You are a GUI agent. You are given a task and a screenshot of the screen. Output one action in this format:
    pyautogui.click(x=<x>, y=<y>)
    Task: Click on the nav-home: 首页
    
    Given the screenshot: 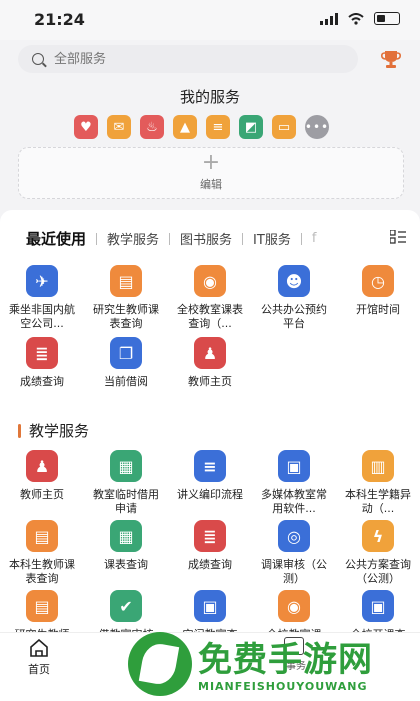 What is the action you would take?
    pyautogui.click(x=39, y=658)
    